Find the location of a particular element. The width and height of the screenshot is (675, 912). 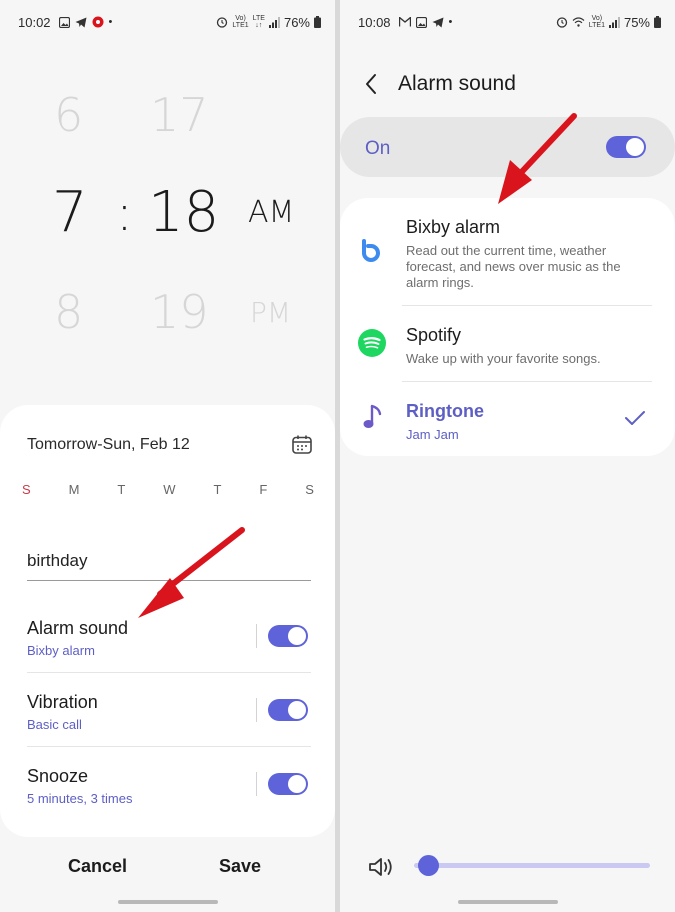

setting-sub: 5 minutes, 3 times is located at coordinates (80, 798).